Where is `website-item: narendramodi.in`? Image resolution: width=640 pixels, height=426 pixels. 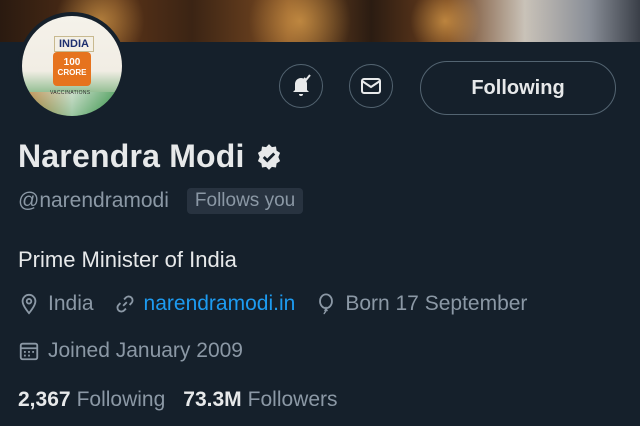
website-item: narendramodi.in is located at coordinates (205, 304).